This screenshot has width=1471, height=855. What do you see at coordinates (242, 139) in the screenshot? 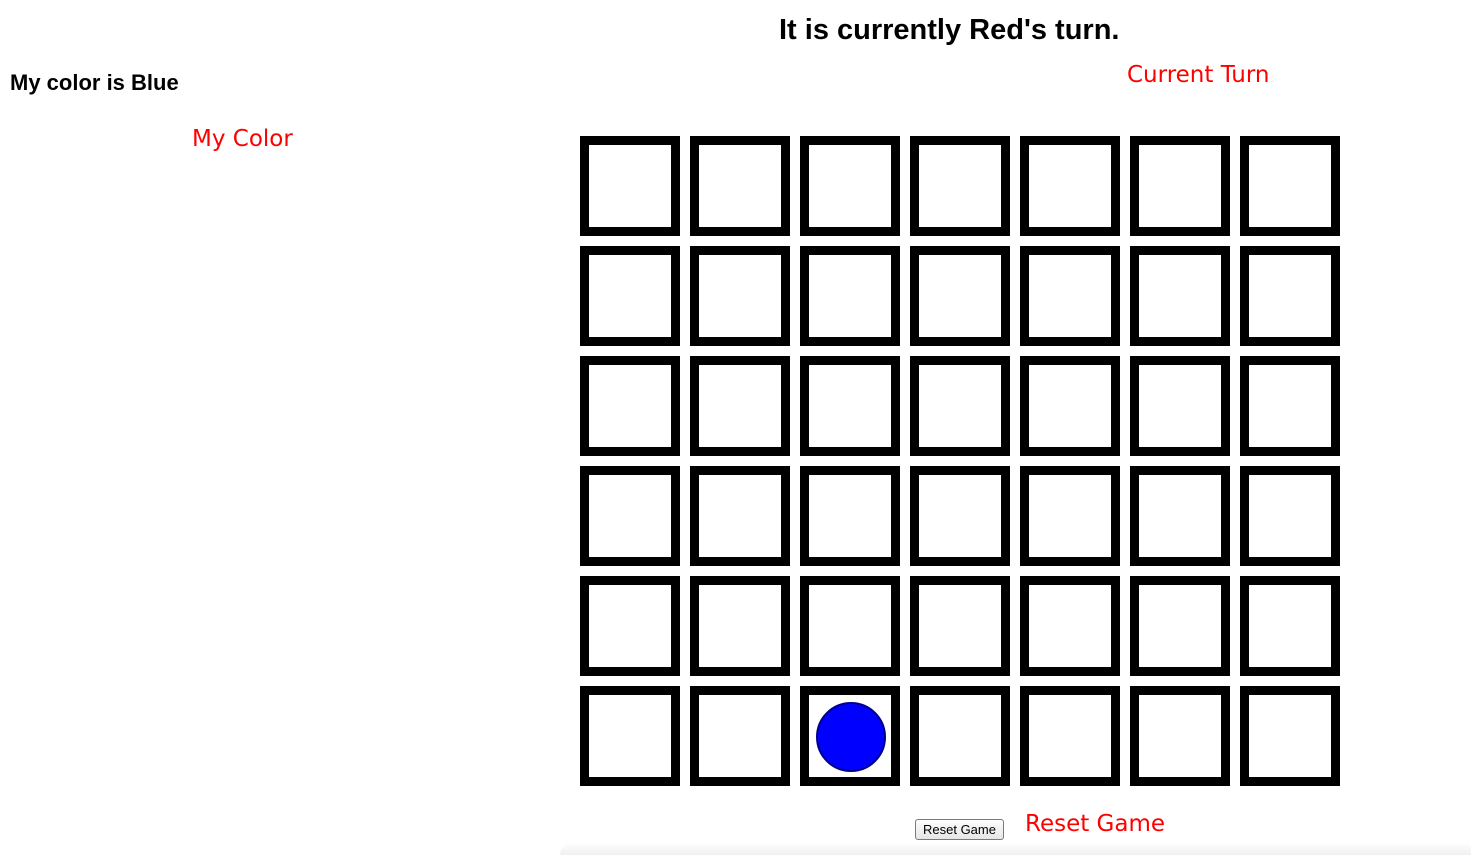
I see `my-color-annotation: My Color` at bounding box center [242, 139].